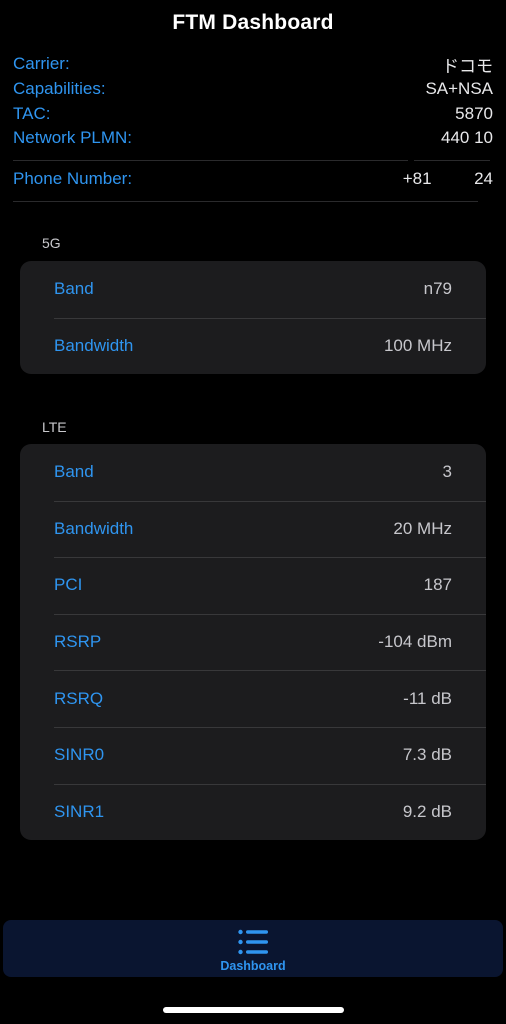  I want to click on tac-value: 5870, so click(474, 113).